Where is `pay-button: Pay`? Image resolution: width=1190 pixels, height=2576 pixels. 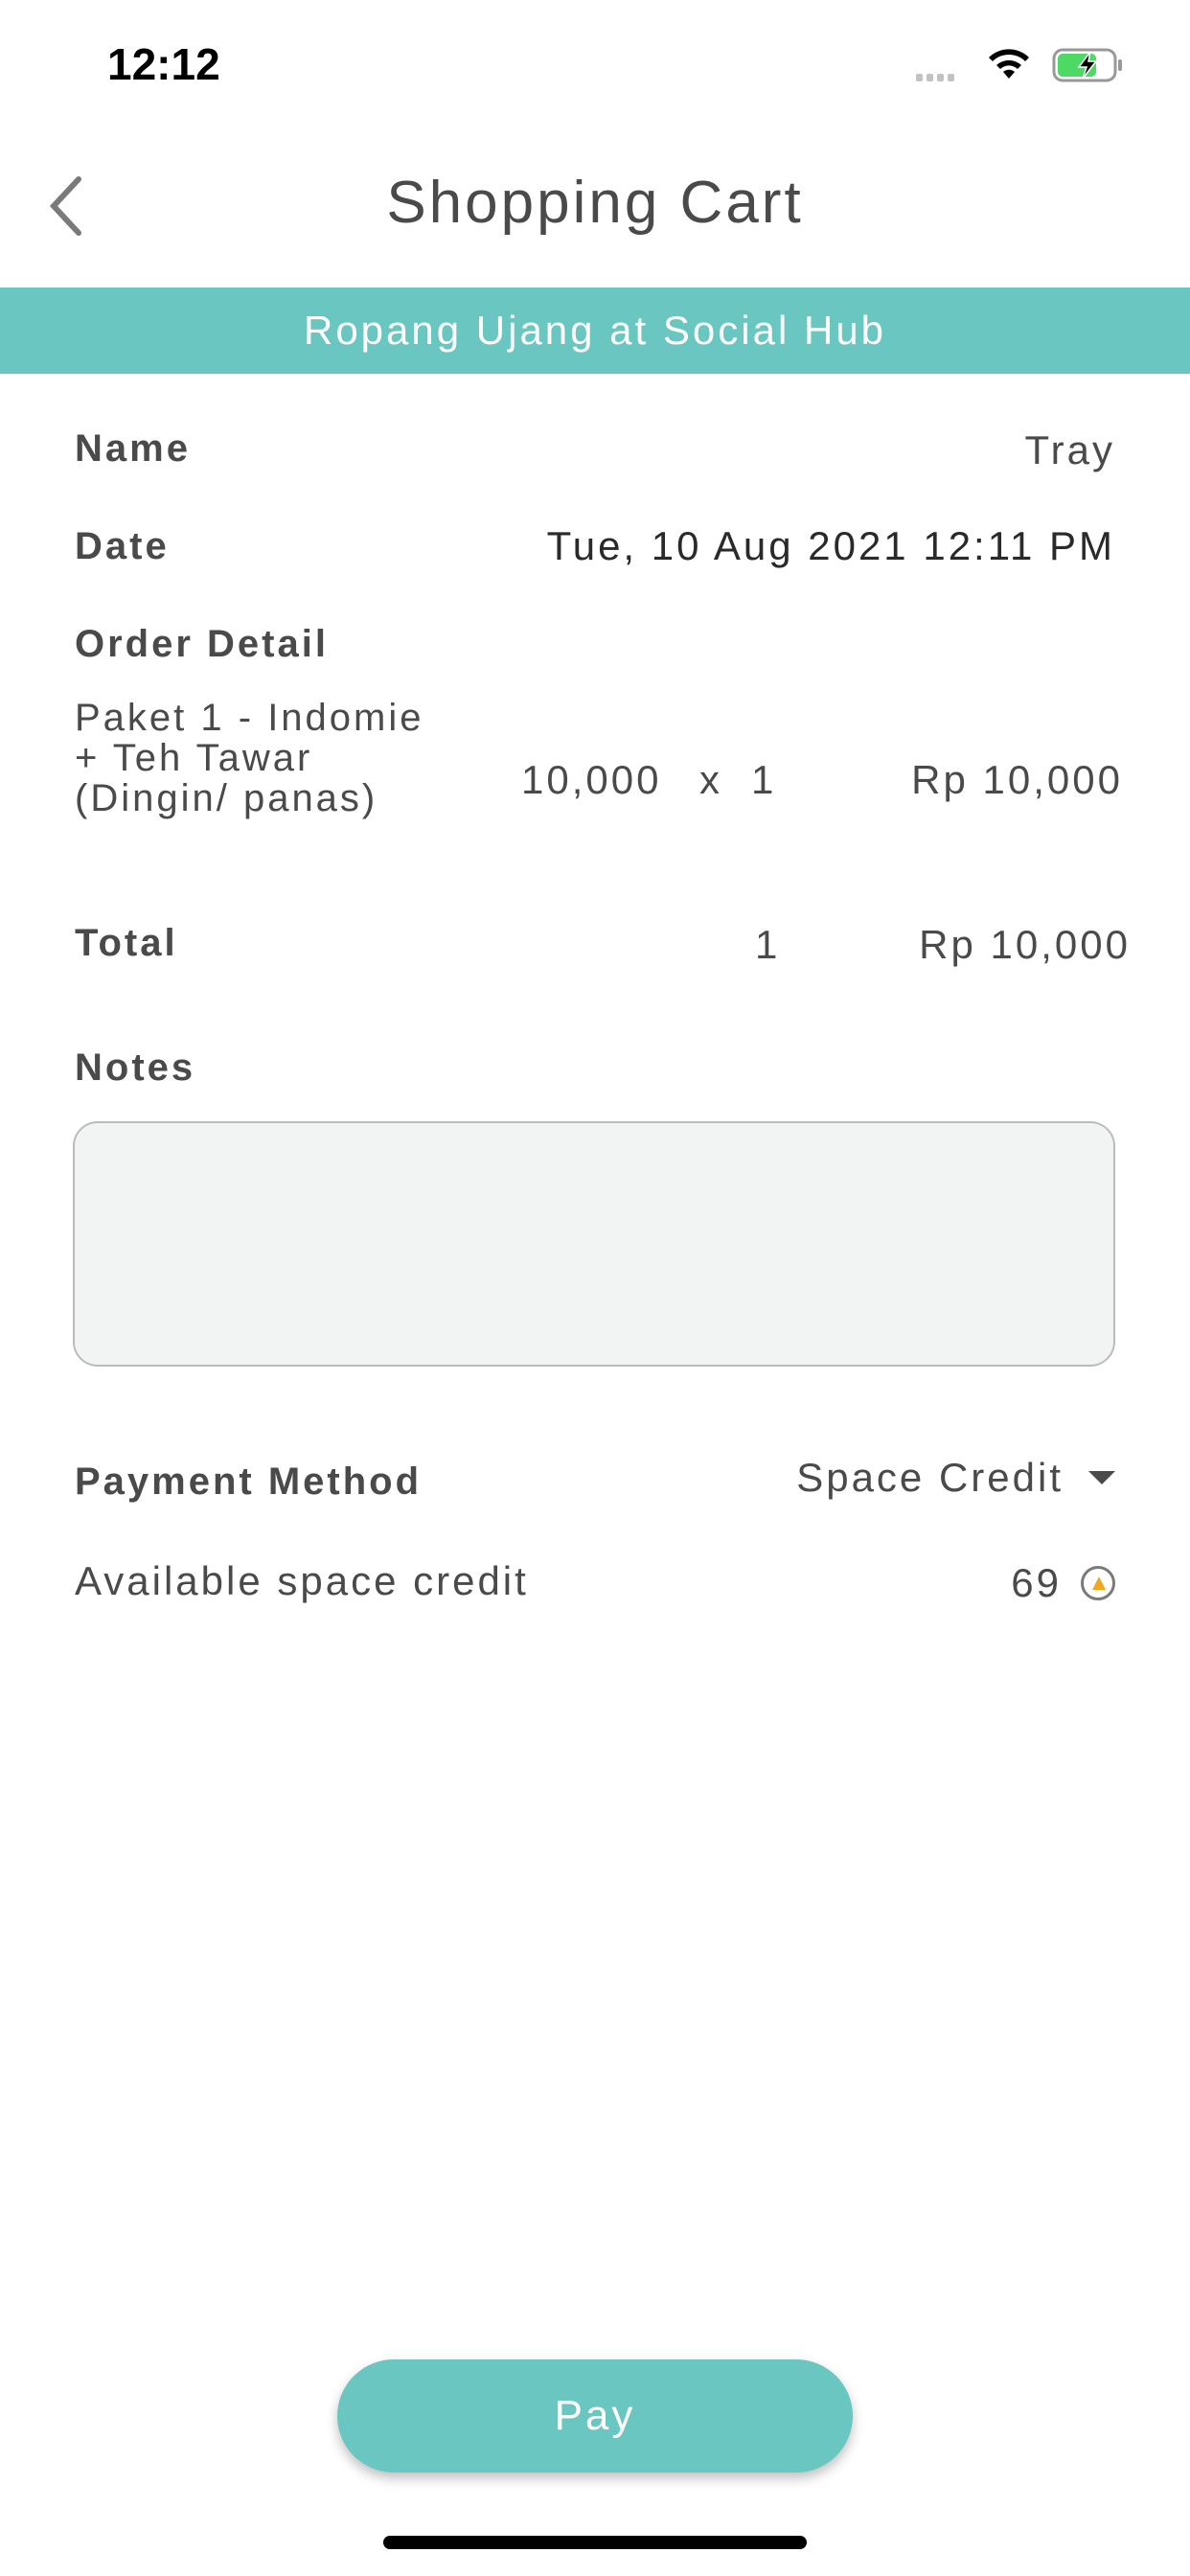
pay-button: Pay is located at coordinates (595, 2415).